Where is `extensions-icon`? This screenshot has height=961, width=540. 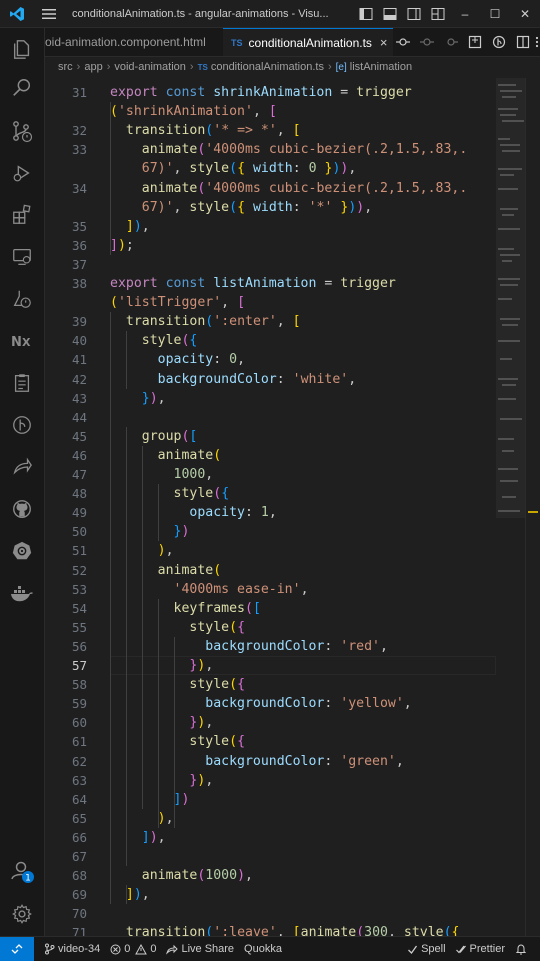
extensions-icon is located at coordinates (22, 215).